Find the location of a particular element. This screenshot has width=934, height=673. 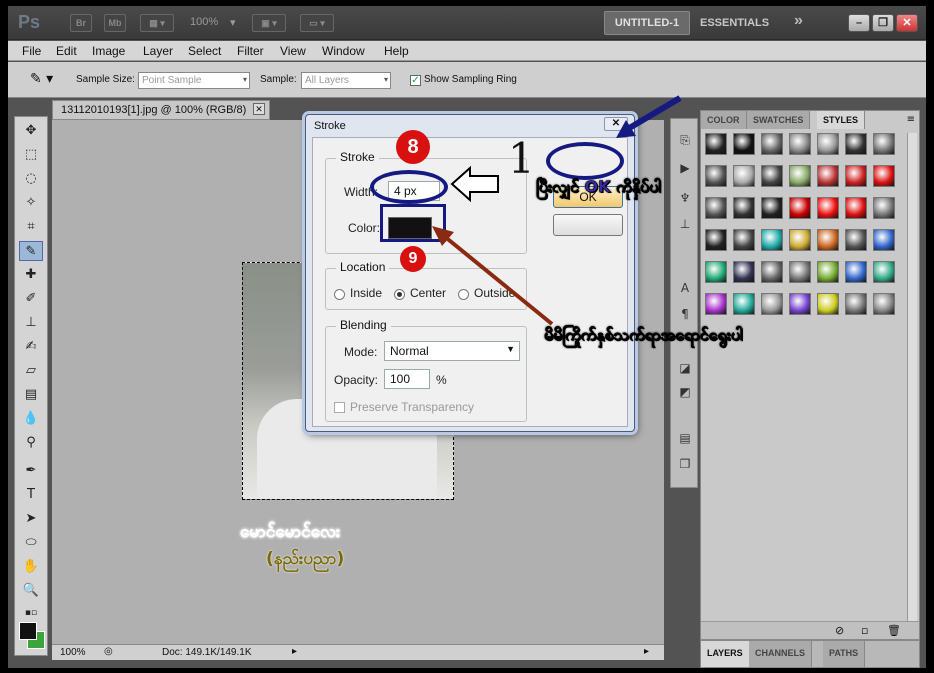

blue-arrow-line is located at coordinates (653, 114).